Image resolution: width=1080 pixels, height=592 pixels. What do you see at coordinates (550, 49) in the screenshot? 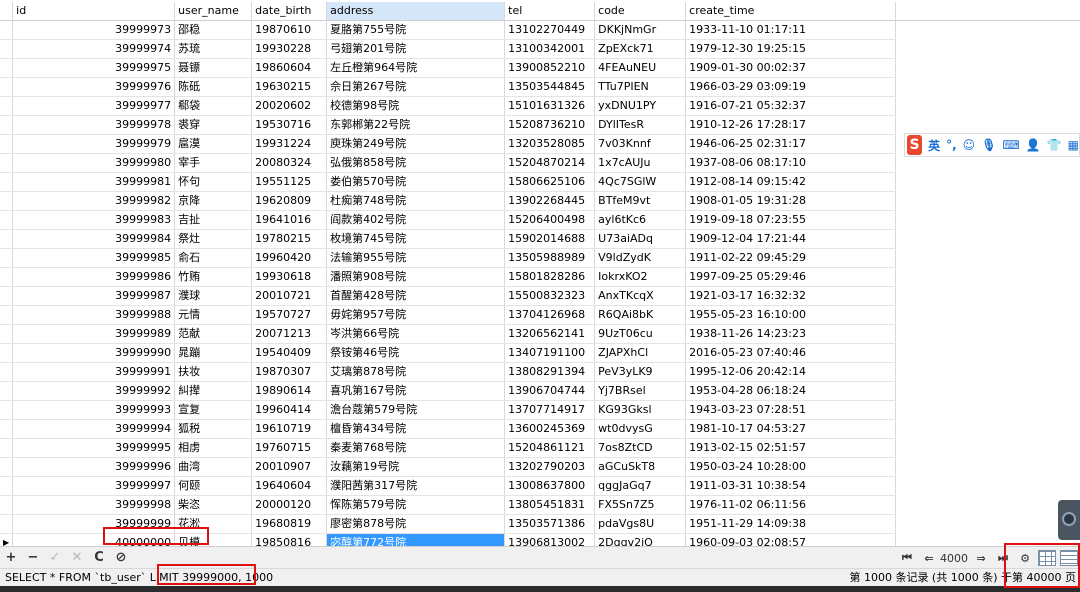
I see `cell-tel: 13100342001` at bounding box center [550, 49].